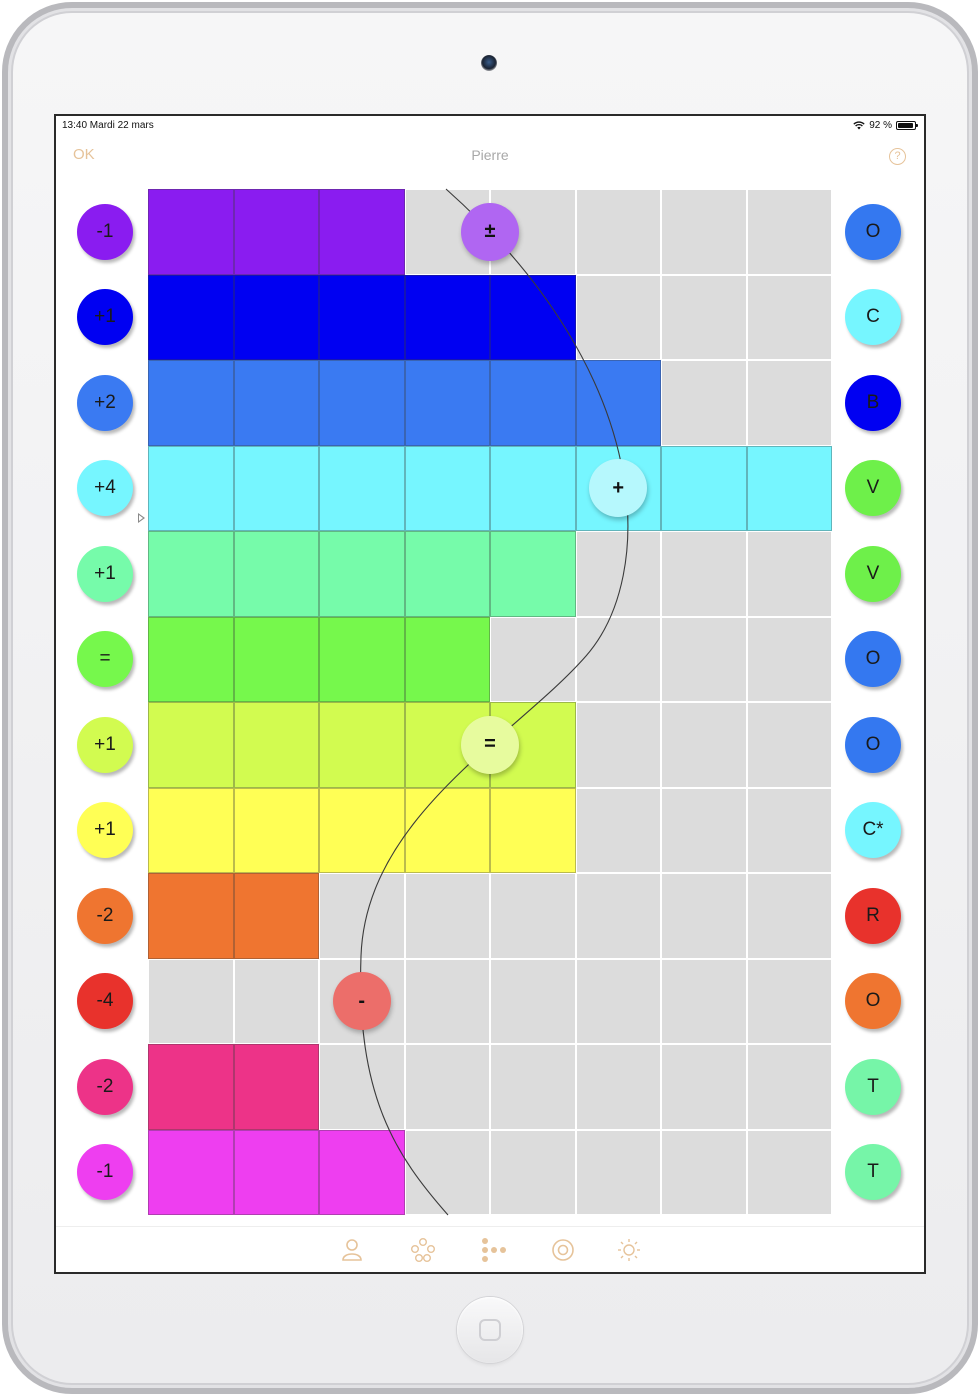 This screenshot has height=1396, width=980. Describe the element at coordinates (873, 402) in the screenshot. I see `row-letter-button: B` at that location.